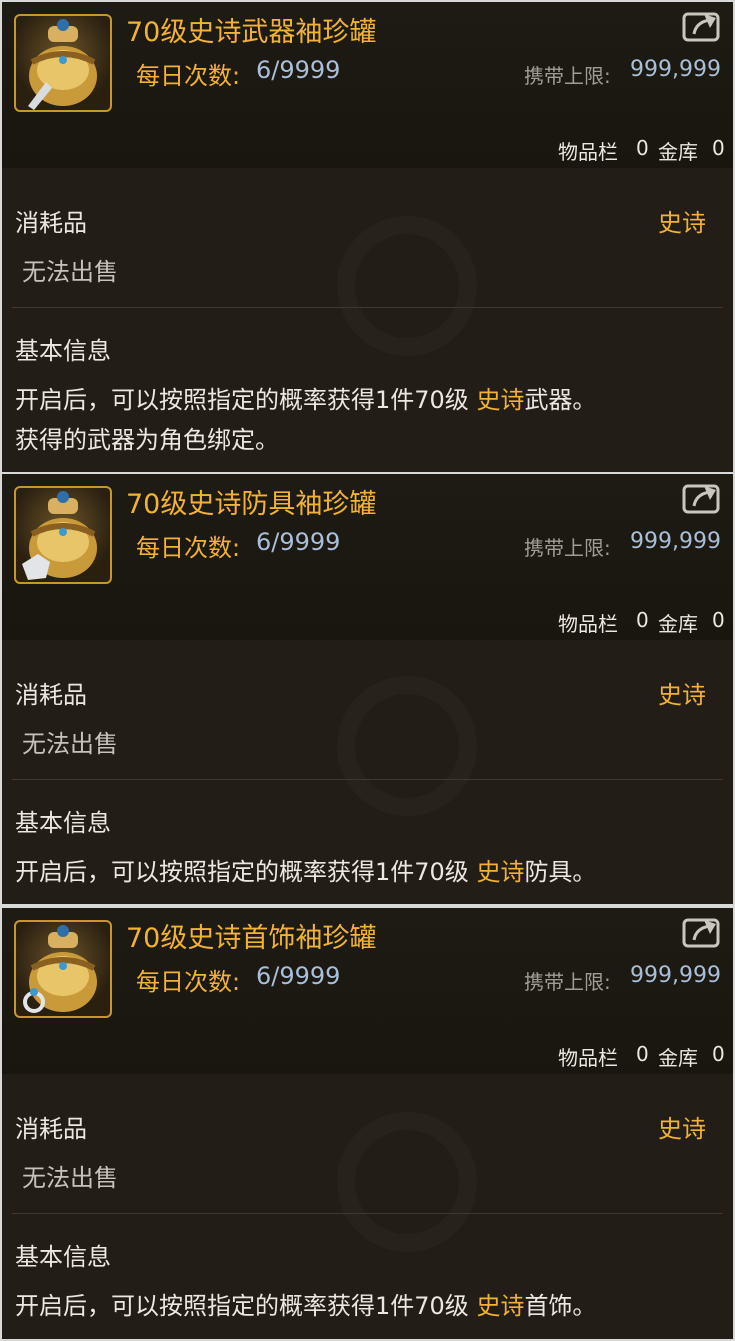 Image resolution: width=735 pixels, height=1341 pixels. Describe the element at coordinates (251, 504) in the screenshot. I see `item-title: 70级史诗防具袖珍罐` at that location.